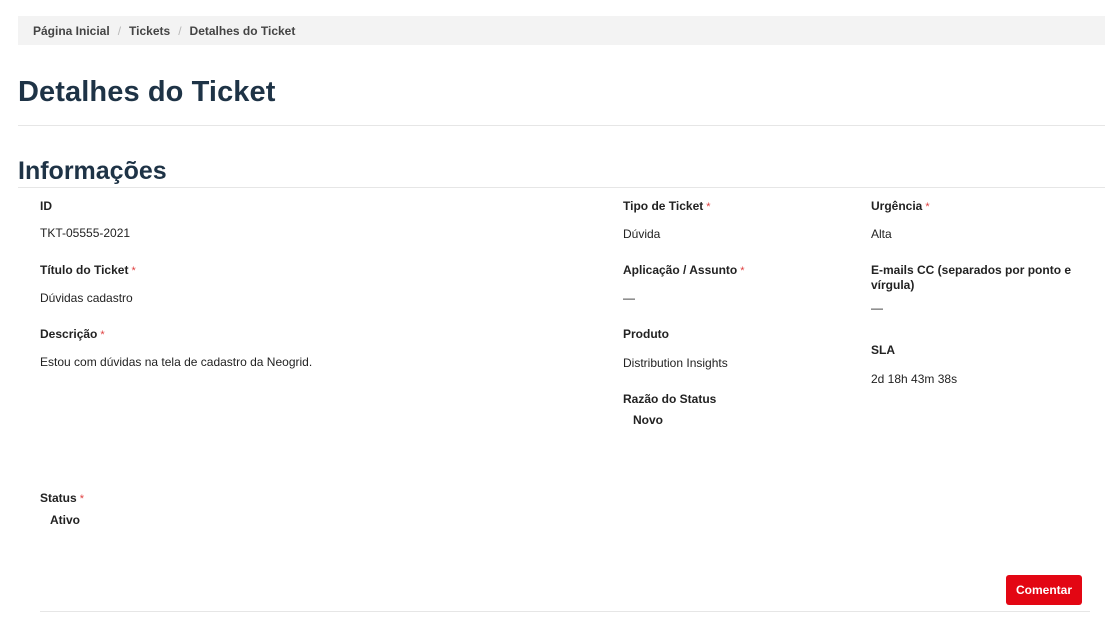 The height and width of the screenshot is (624, 1113). What do you see at coordinates (88, 270) in the screenshot?
I see `field-label: Título do Ticket *` at bounding box center [88, 270].